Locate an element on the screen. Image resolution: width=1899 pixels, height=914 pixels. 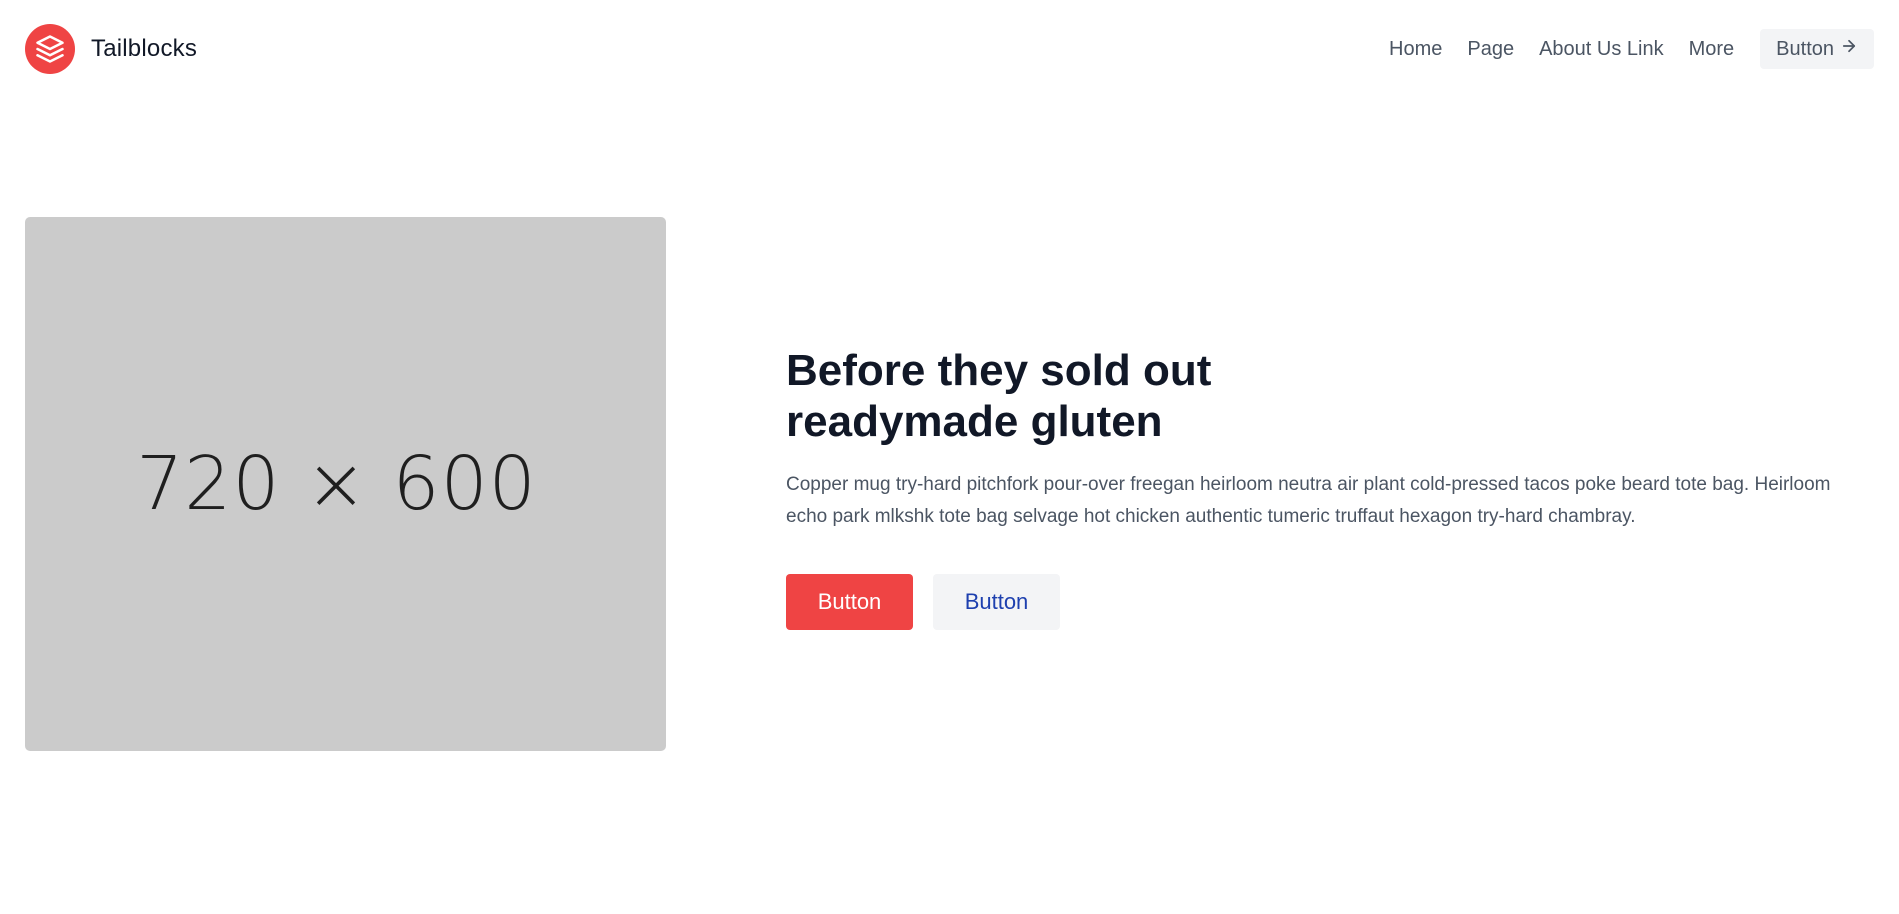
image-placeholder-label: 720 × 600 is located at coordinates (336, 484).